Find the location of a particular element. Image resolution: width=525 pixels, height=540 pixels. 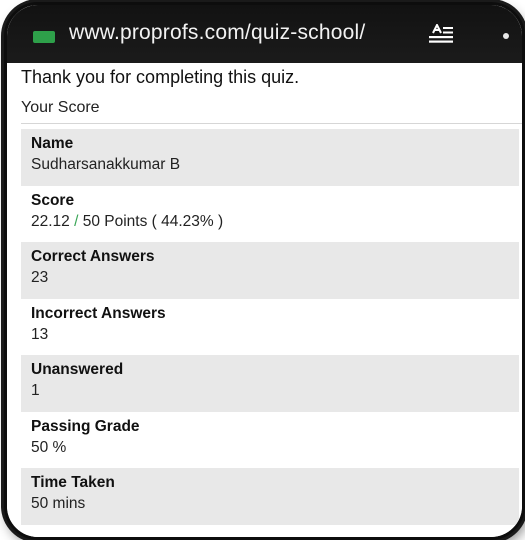

correct-answers-value: 23 is located at coordinates (40, 277).